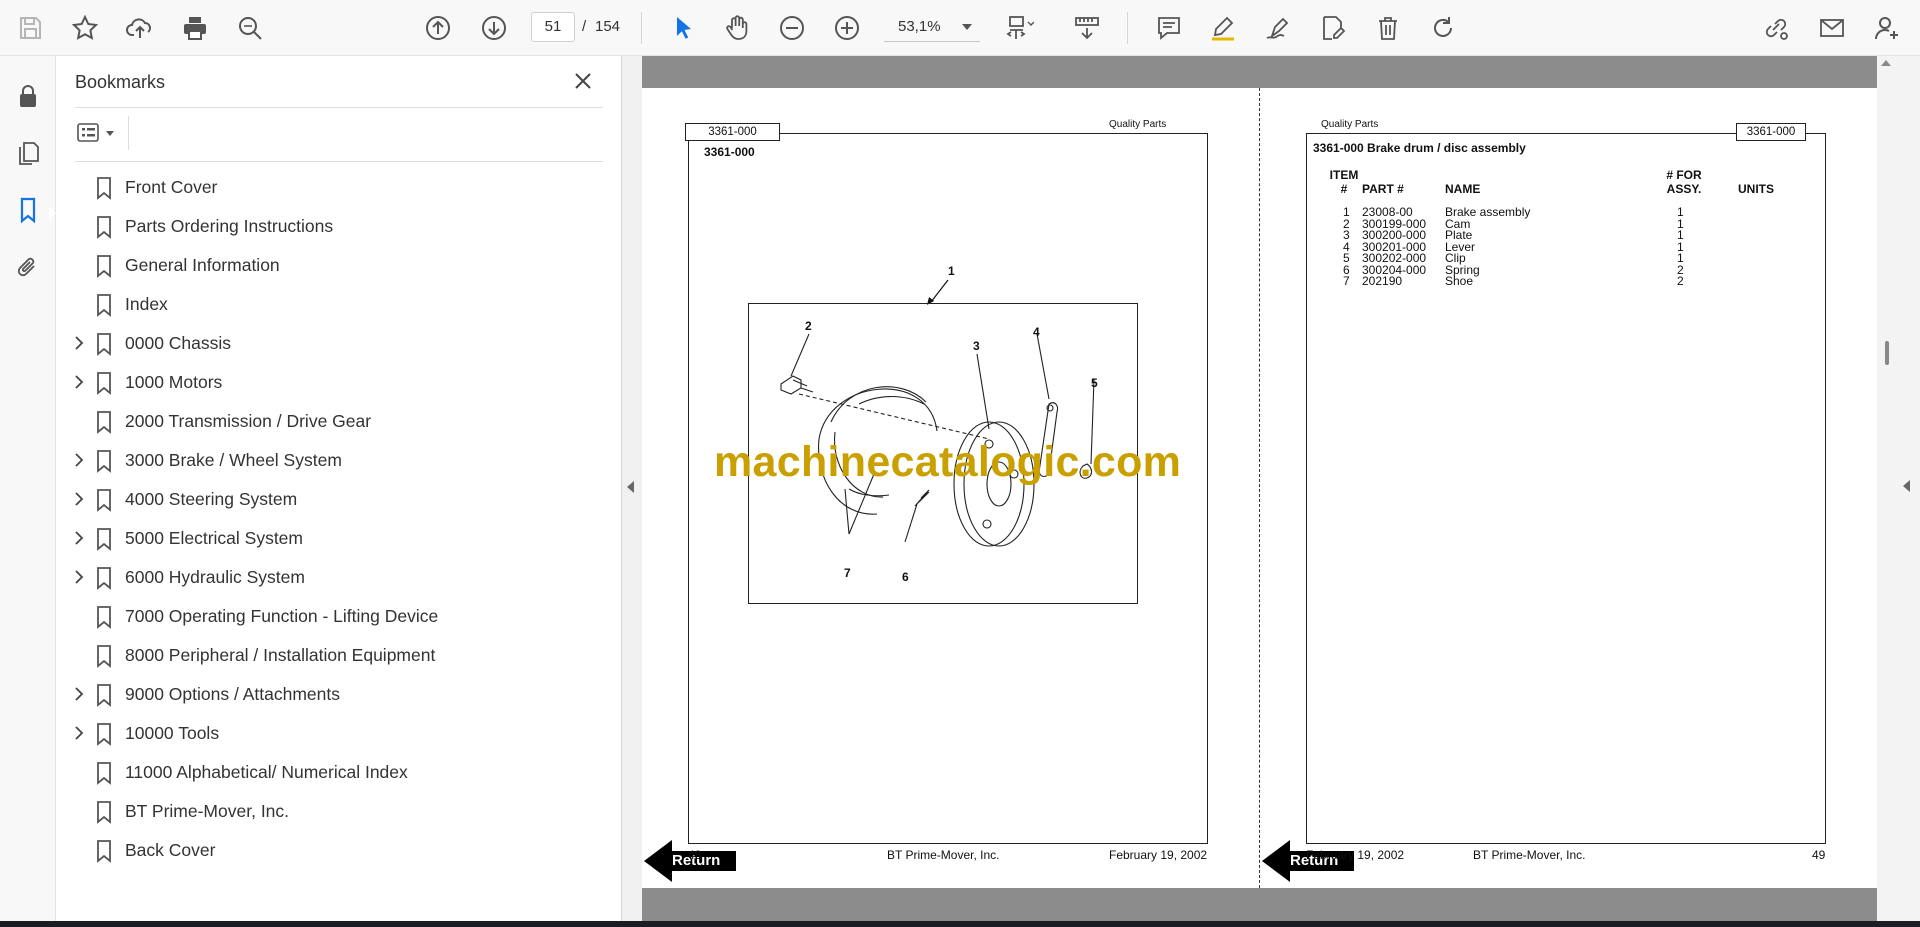 The image size is (1920, 927). Describe the element at coordinates (1887, 28) in the screenshot. I see `share-user-icon` at that location.